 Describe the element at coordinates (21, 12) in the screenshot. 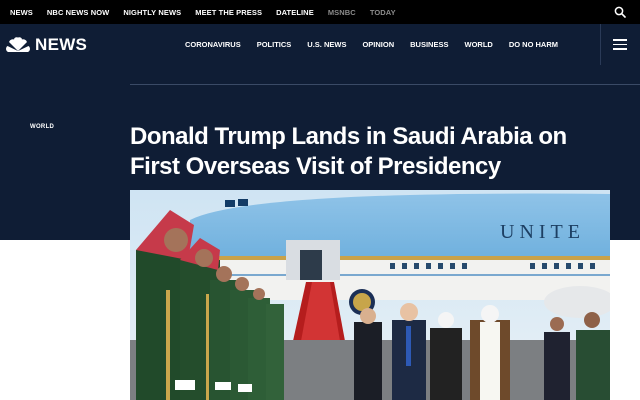

I see `network-link-news: NEWS` at that location.